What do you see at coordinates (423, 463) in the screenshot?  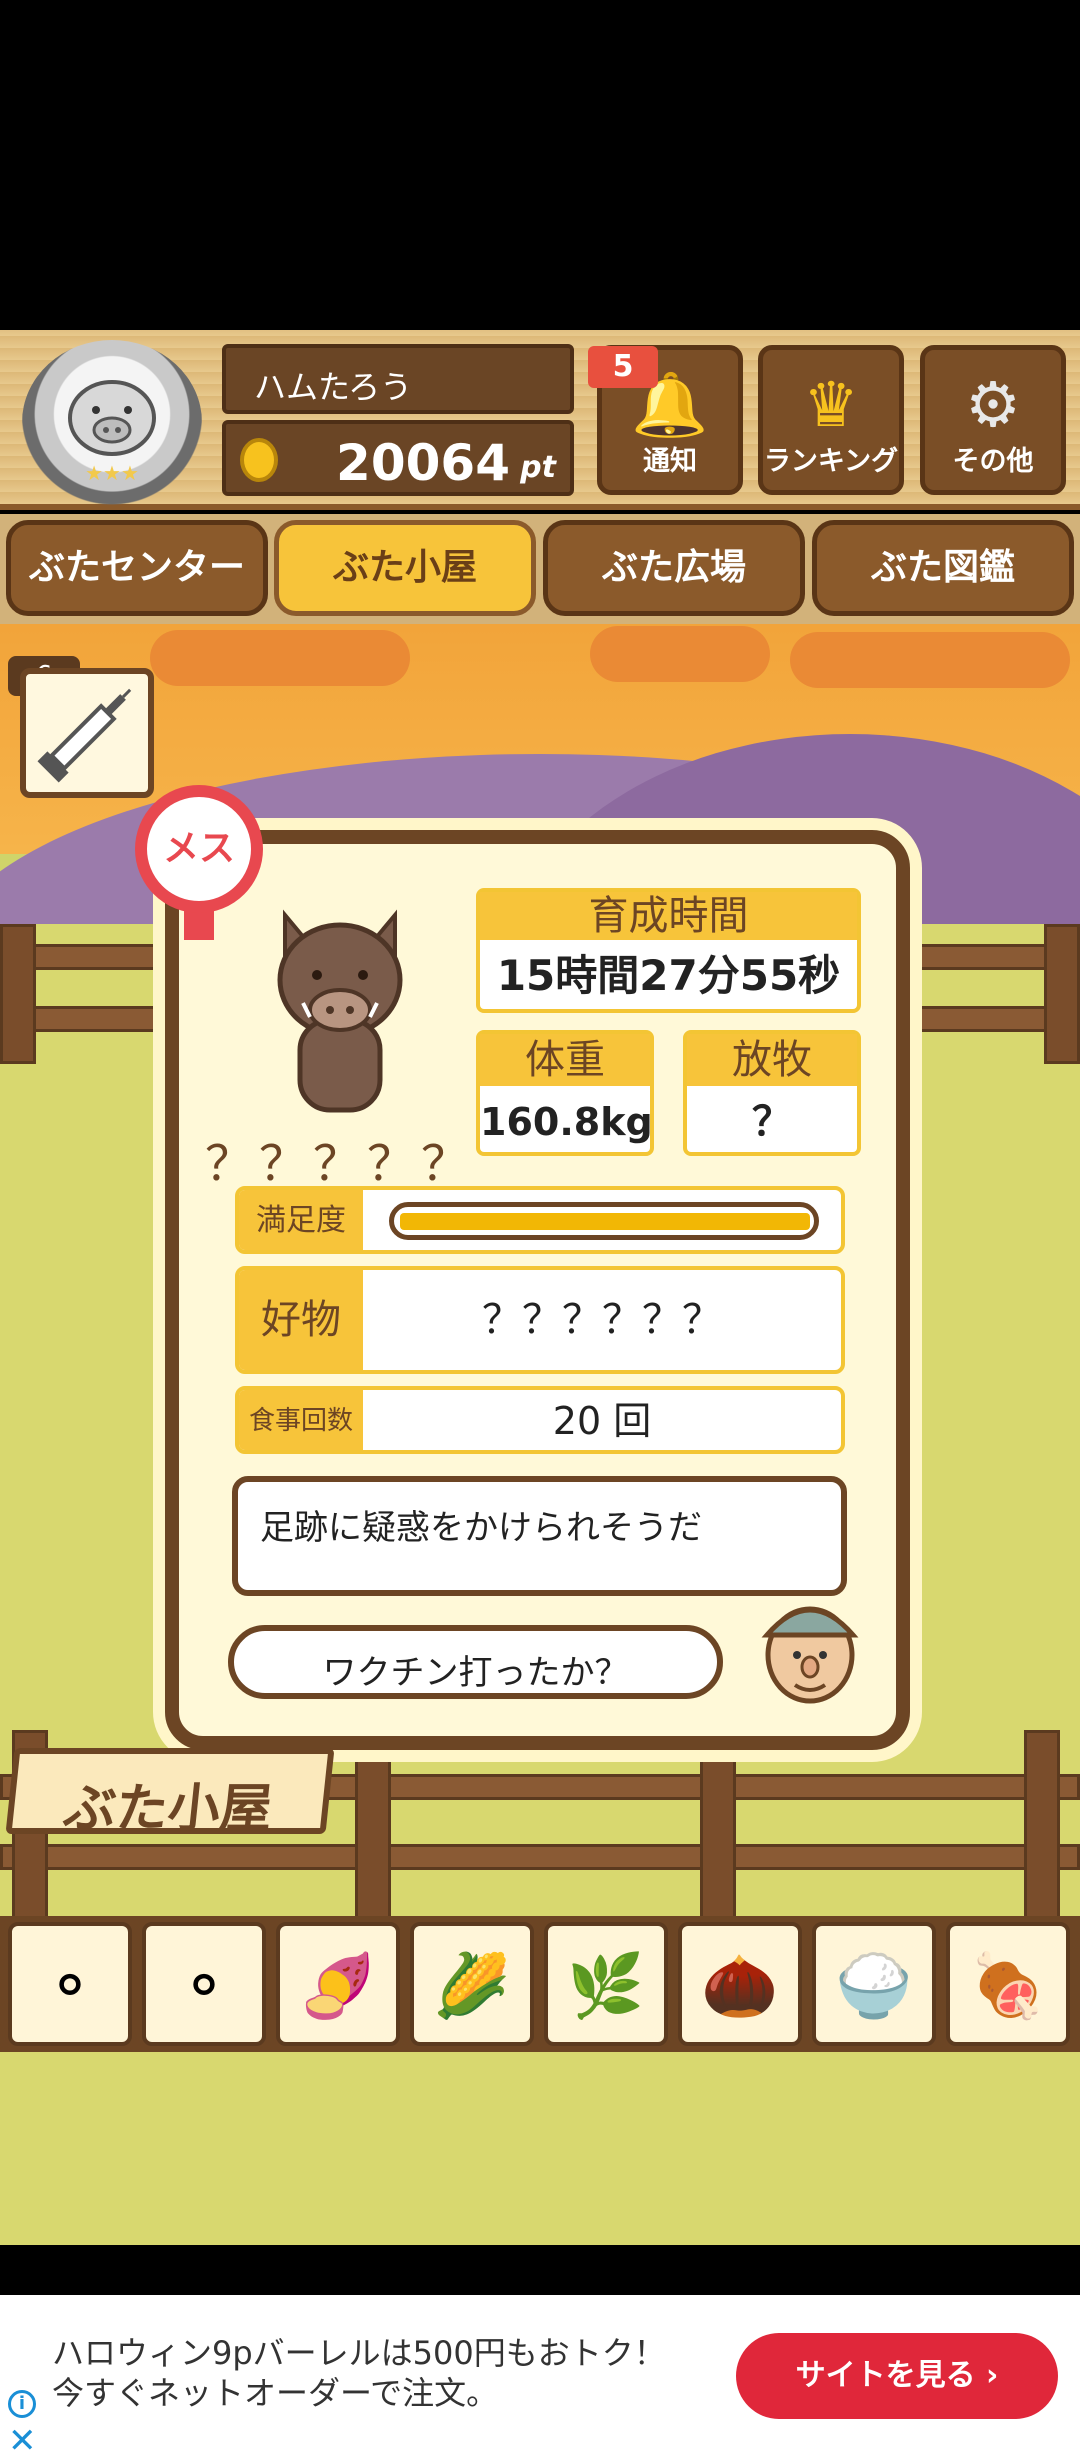 I see `points-value: 20064` at bounding box center [423, 463].